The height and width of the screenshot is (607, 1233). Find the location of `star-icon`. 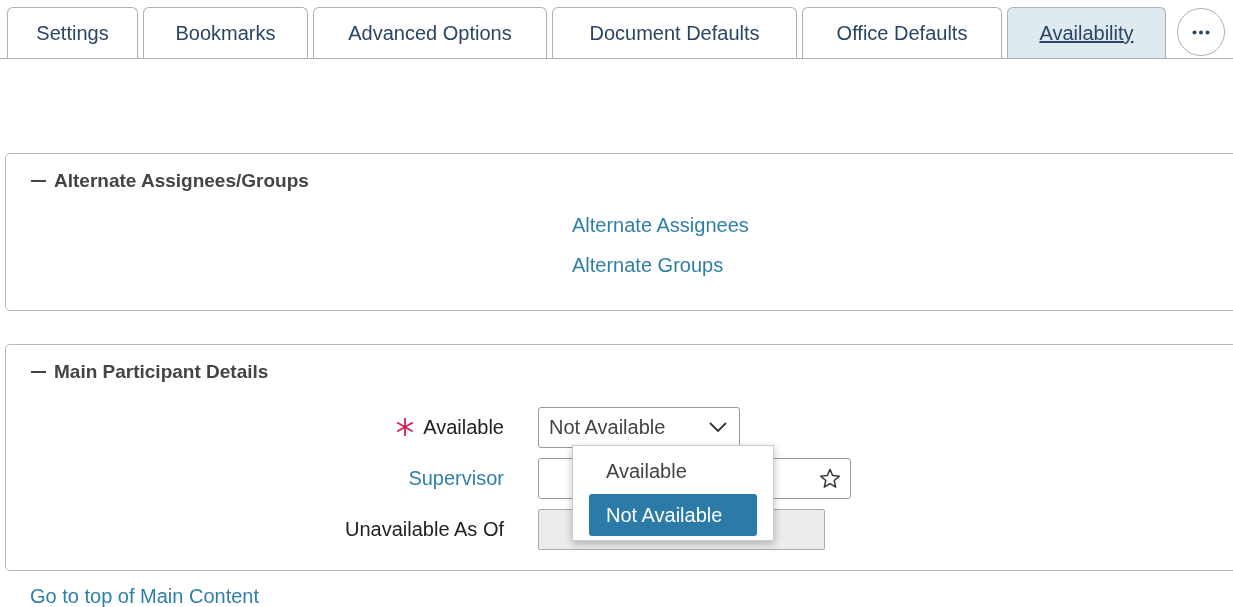

star-icon is located at coordinates (830, 478).